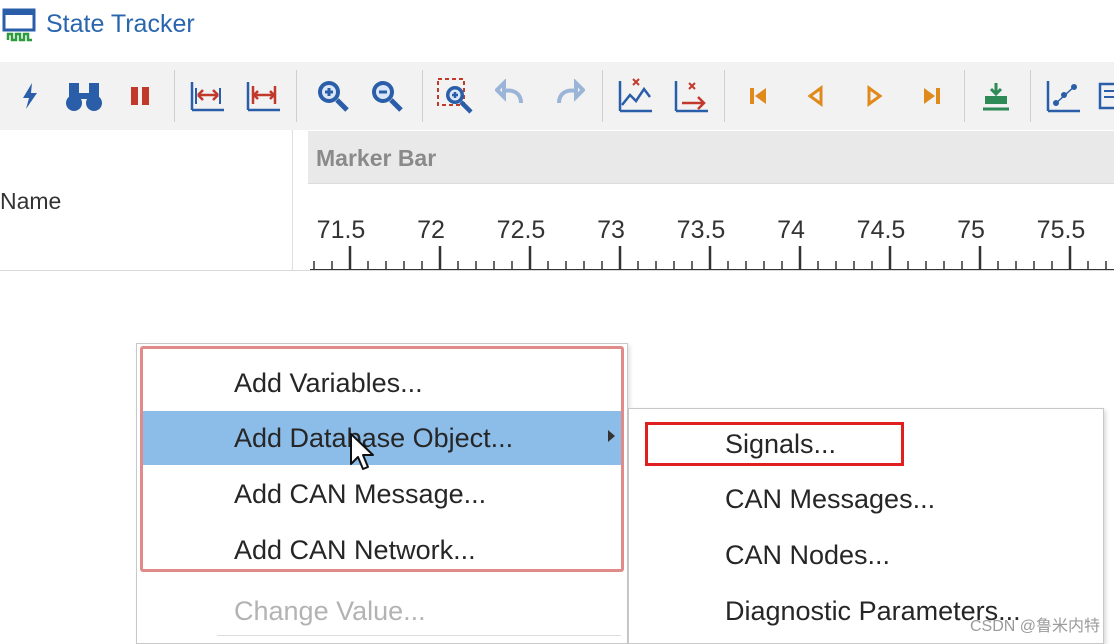 This screenshot has height=644, width=1114. What do you see at coordinates (711, 231) in the screenshot?
I see `time-ruler: 71.5 72 72.5 73 73.5 74 74.5 75 75.5` at bounding box center [711, 231].